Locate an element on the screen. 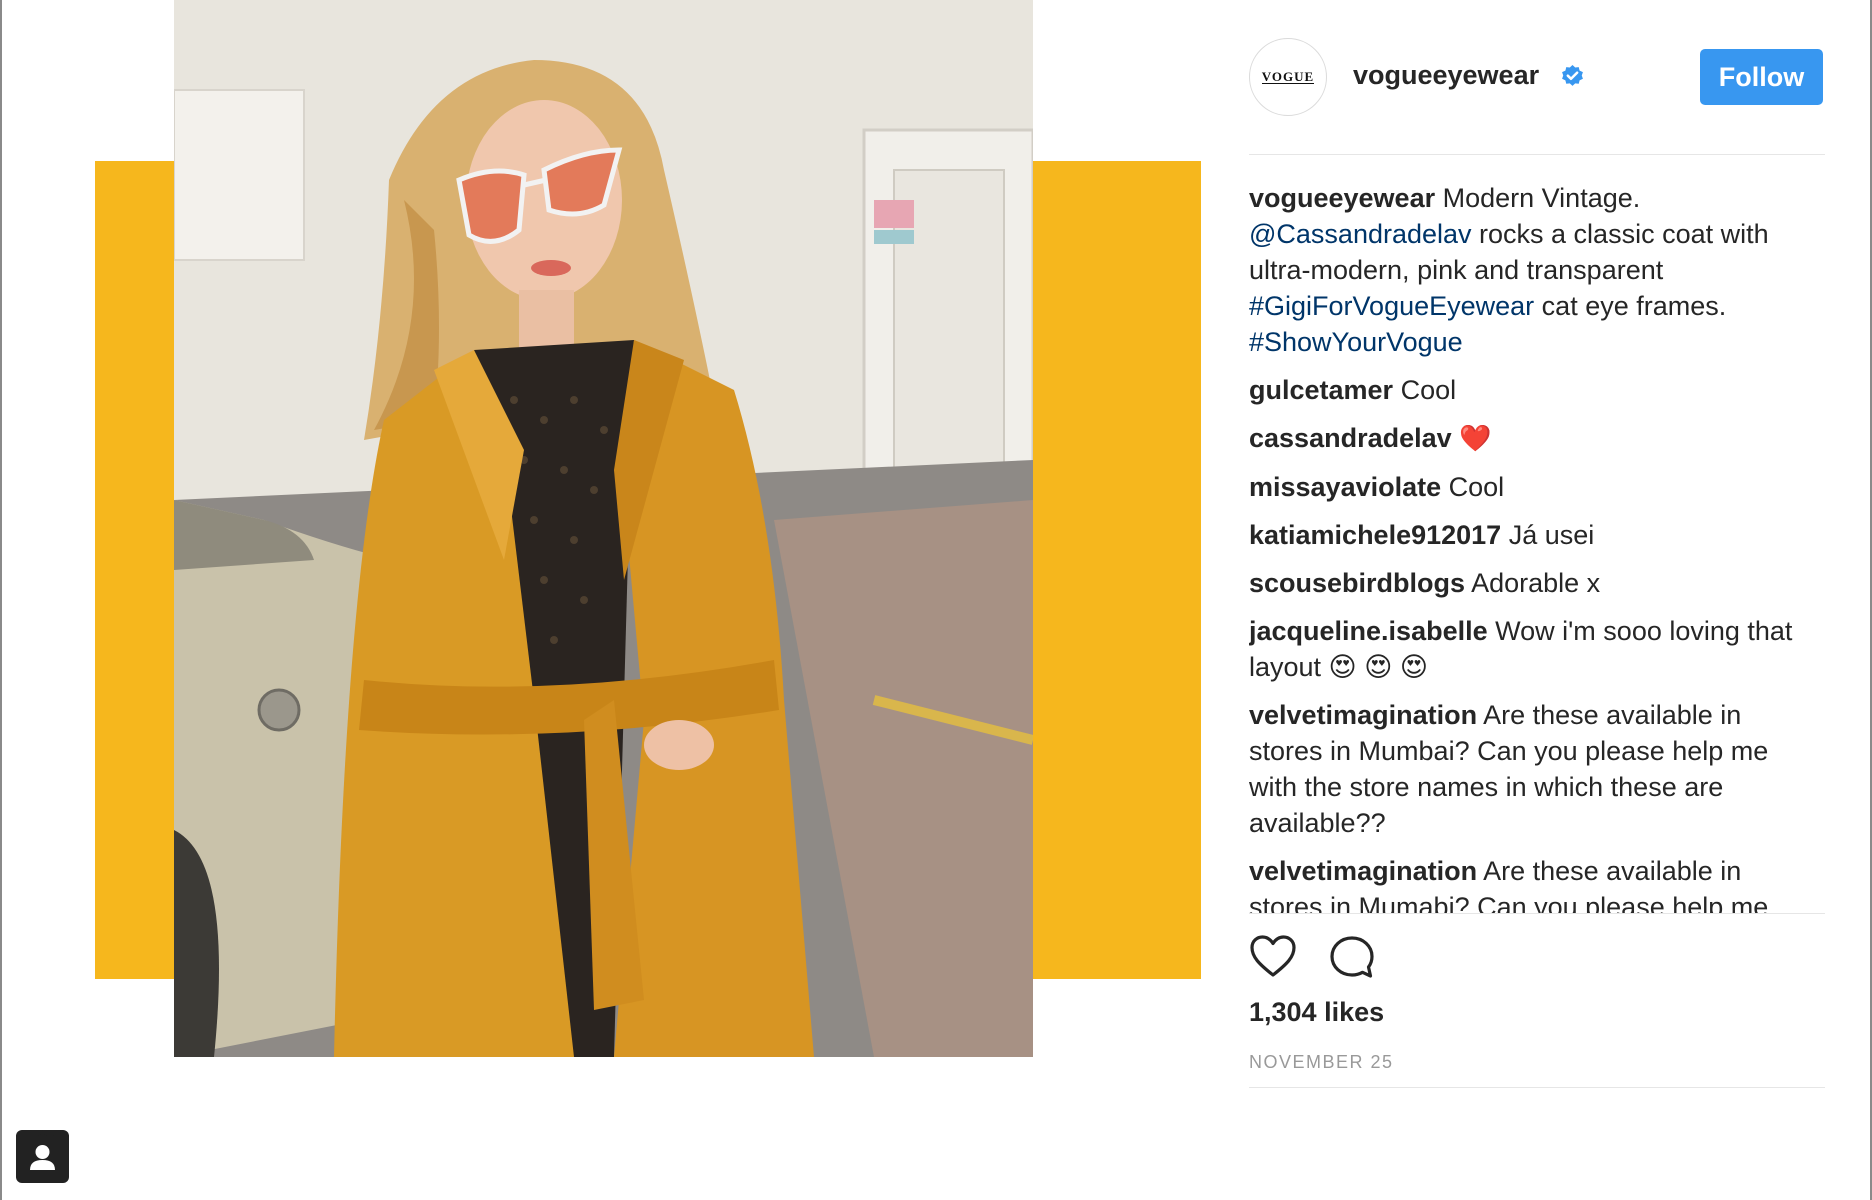 The width and height of the screenshot is (1872, 1200). comment-item: scousebirdblogs Adorable x is located at coordinates (1529, 583).